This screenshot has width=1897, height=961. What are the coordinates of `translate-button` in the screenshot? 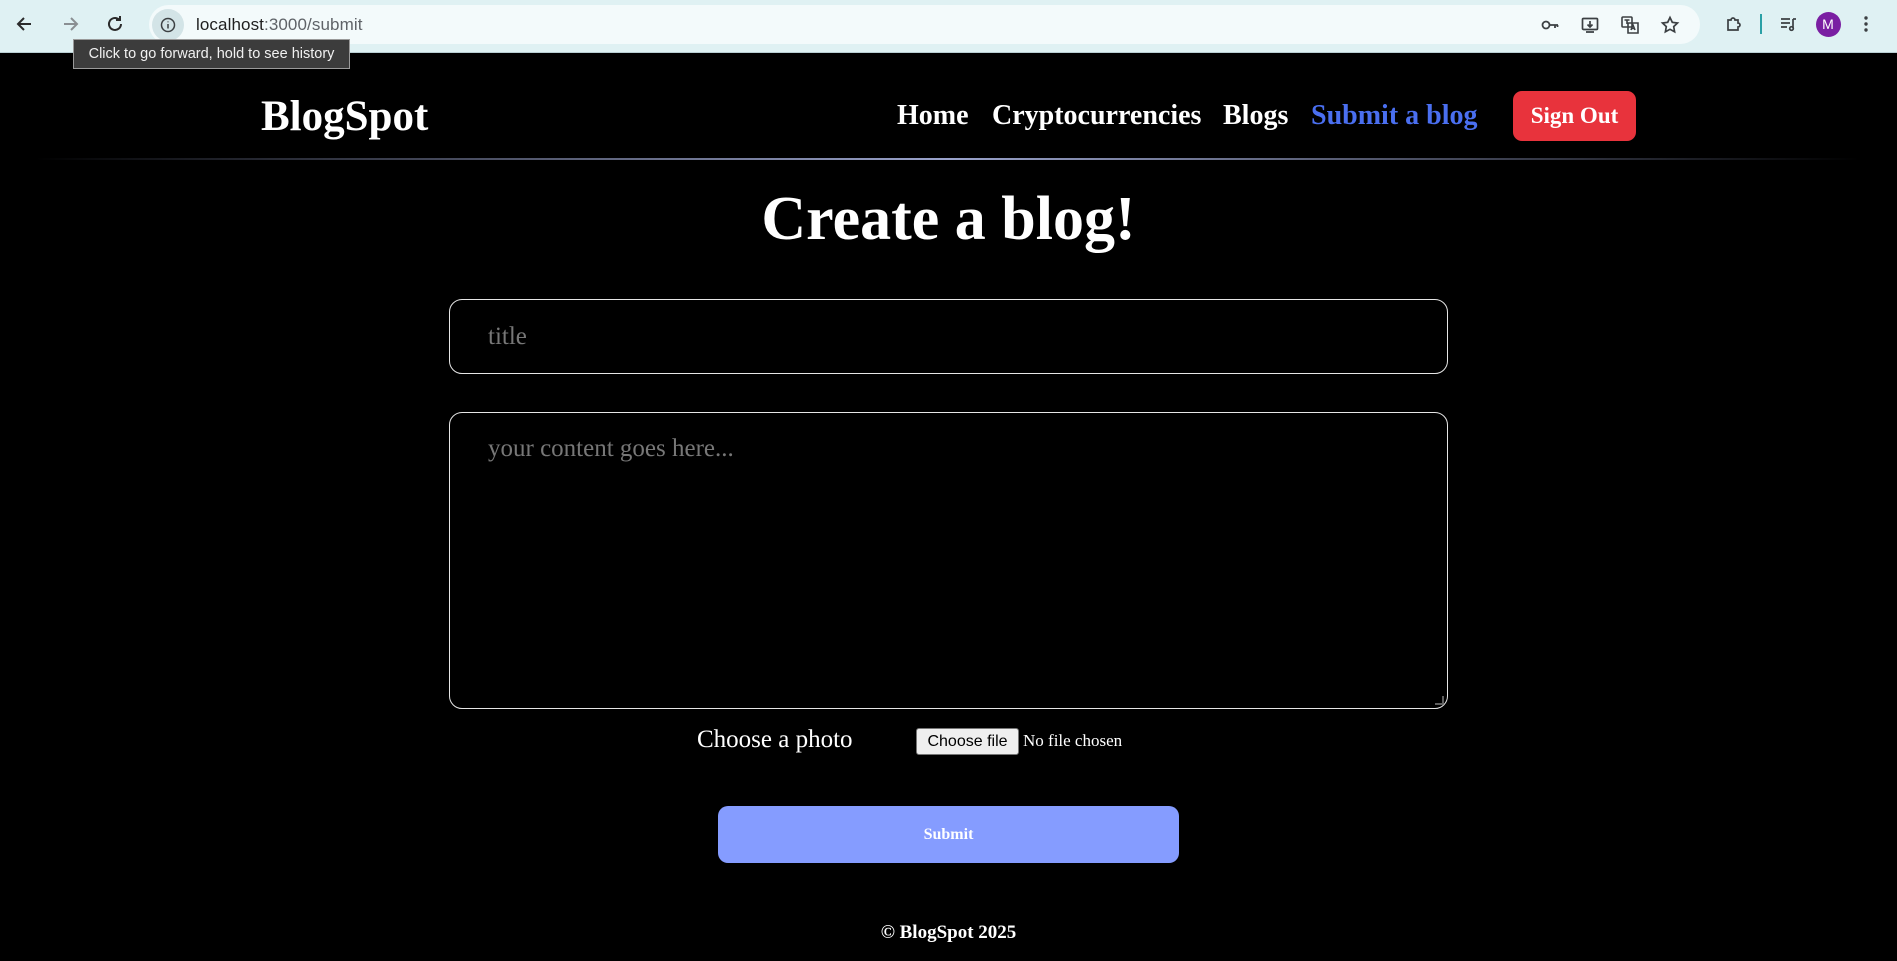 It's located at (1630, 25).